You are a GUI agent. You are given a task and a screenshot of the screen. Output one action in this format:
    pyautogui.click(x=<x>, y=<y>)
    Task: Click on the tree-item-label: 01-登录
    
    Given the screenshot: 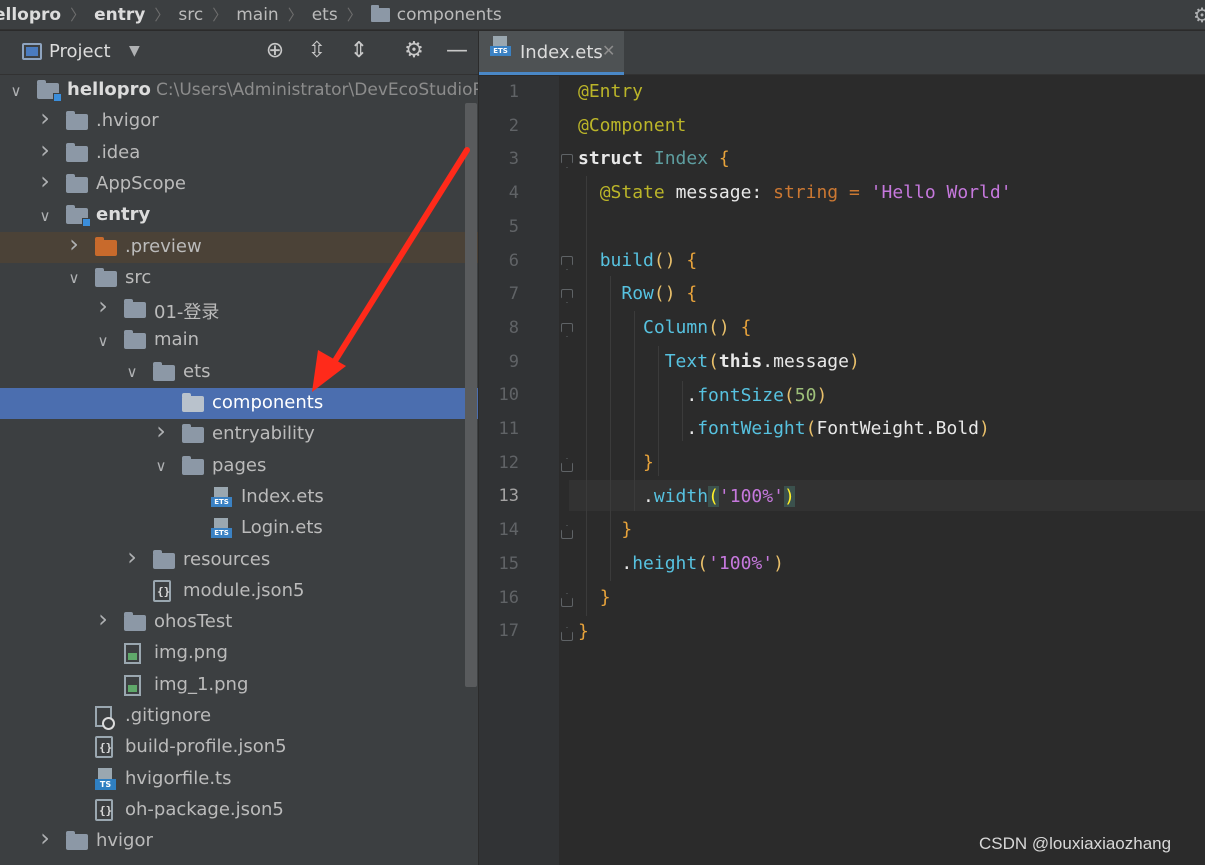 What is the action you would take?
    pyautogui.click(x=187, y=313)
    